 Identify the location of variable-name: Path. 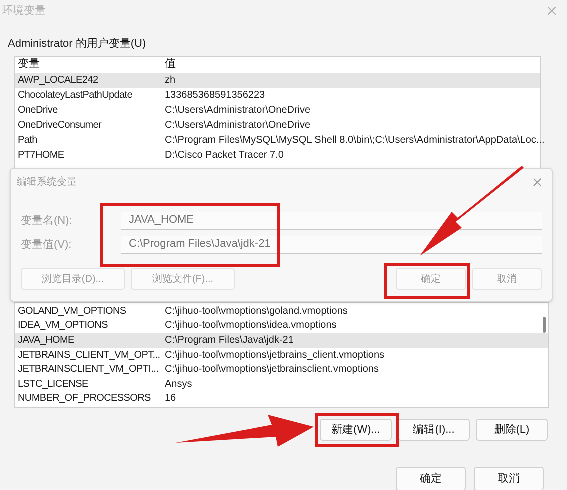
(27, 141).